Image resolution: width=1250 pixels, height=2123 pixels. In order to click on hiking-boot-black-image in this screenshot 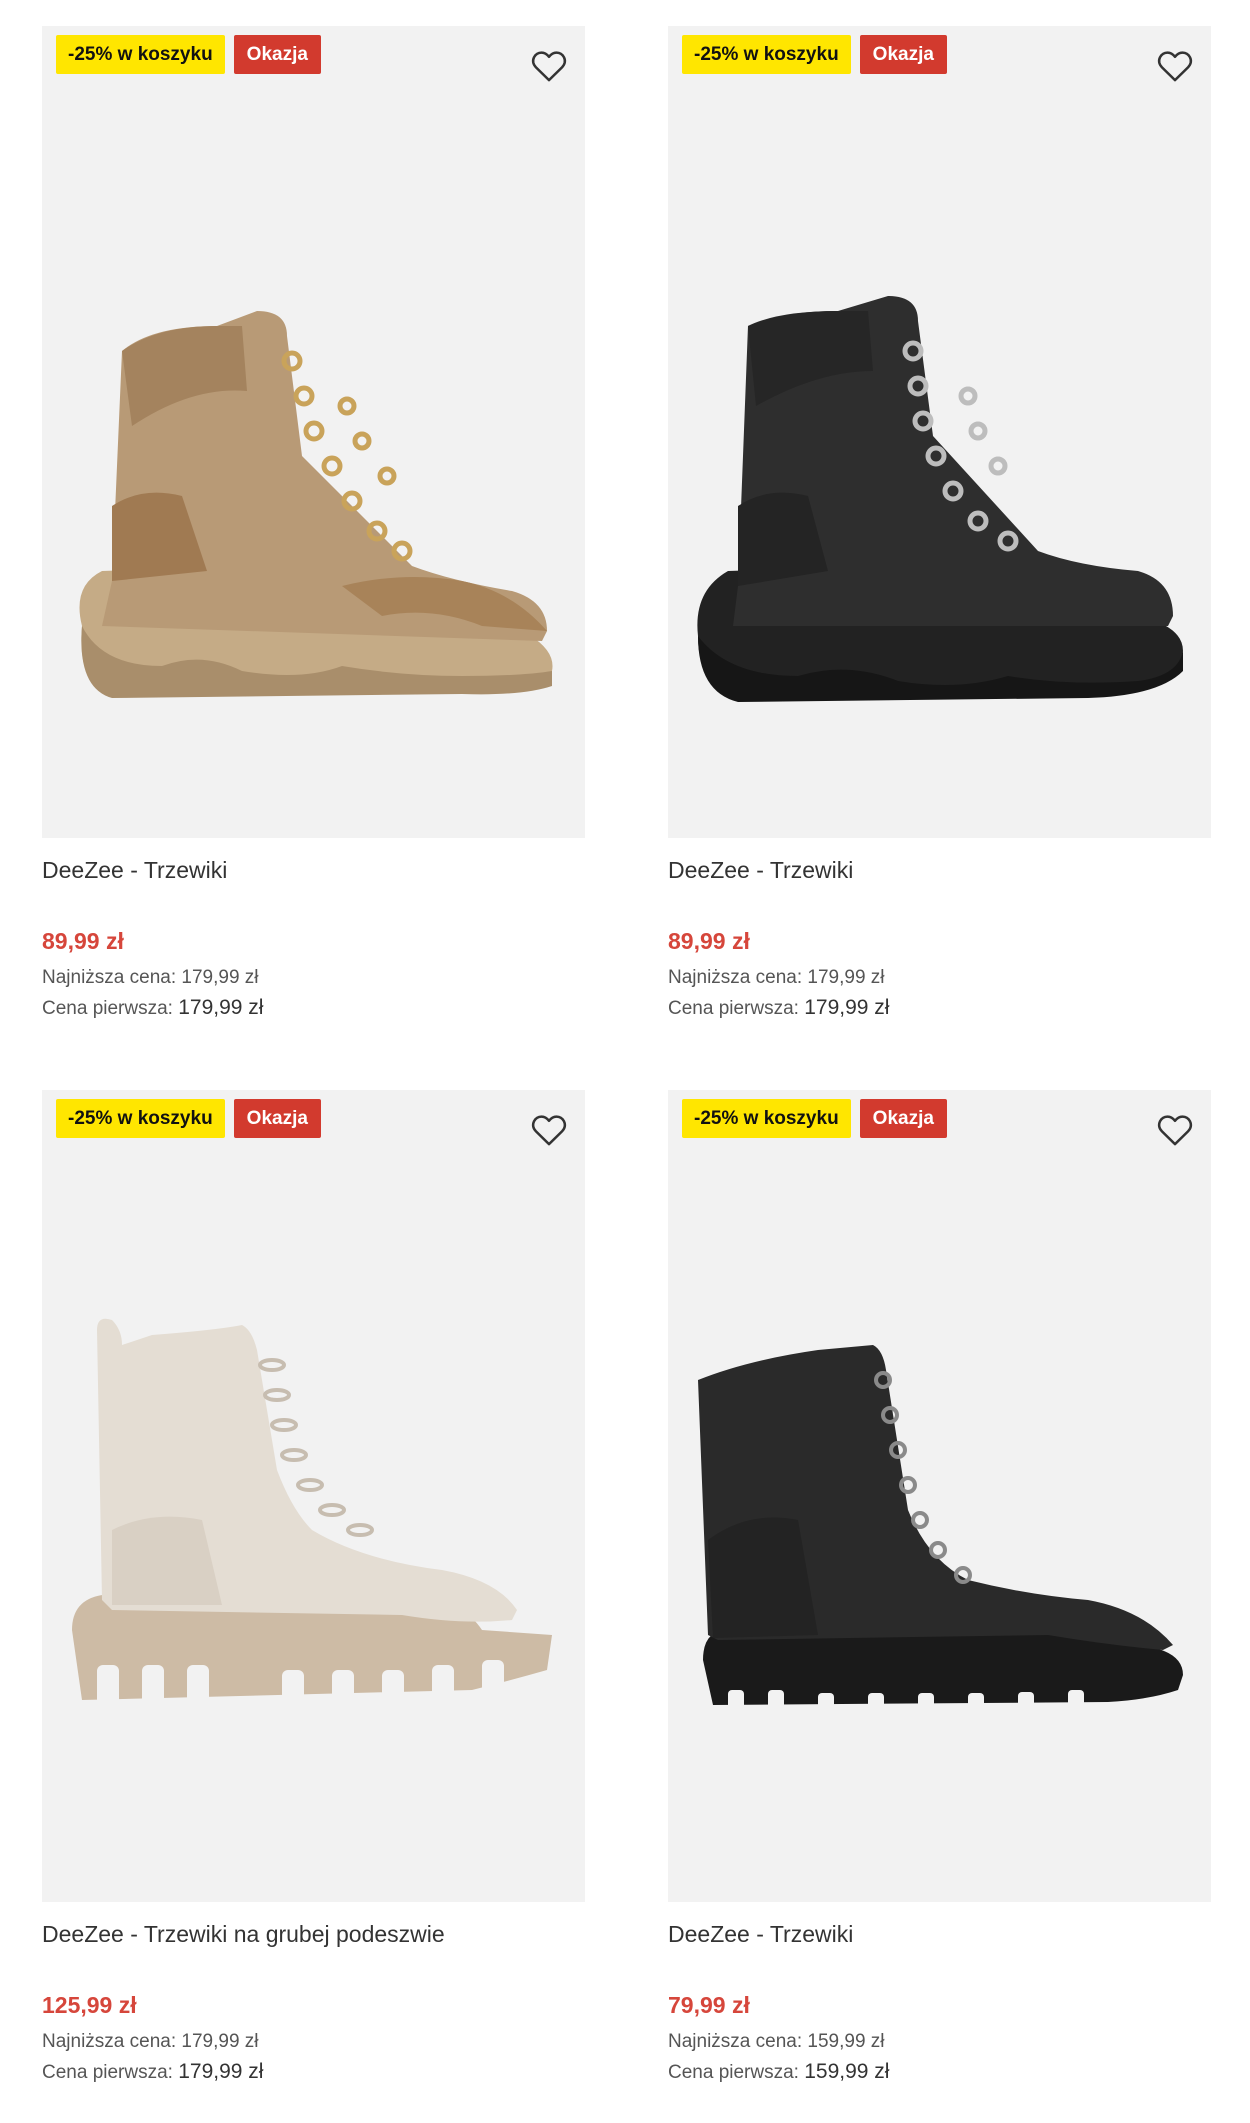, I will do `click(940, 499)`.